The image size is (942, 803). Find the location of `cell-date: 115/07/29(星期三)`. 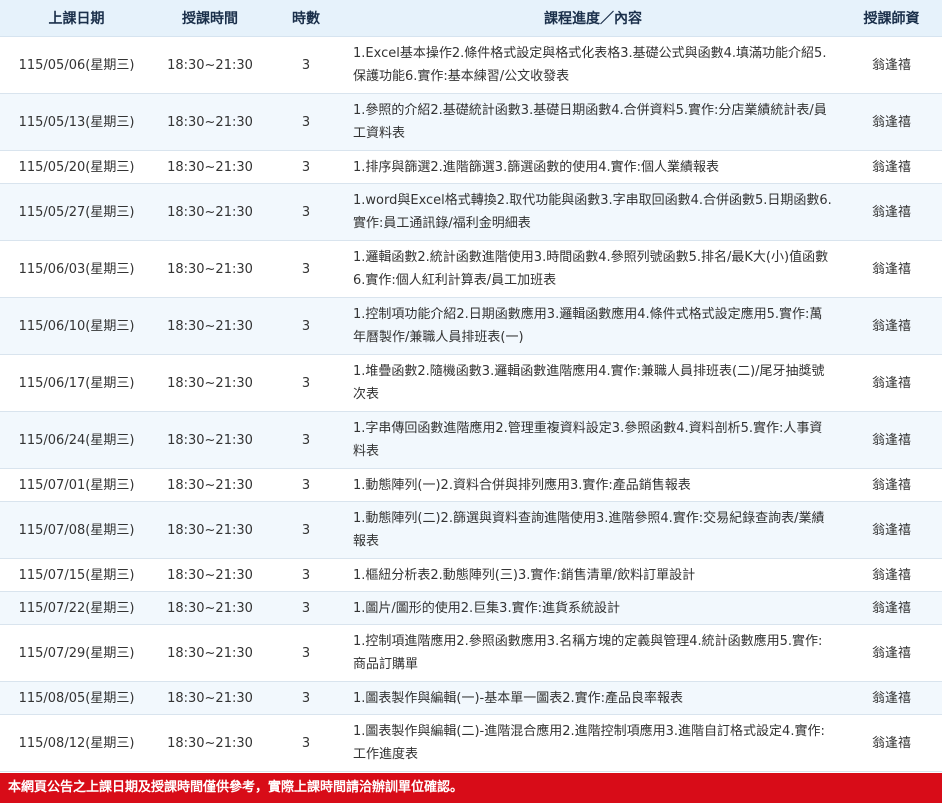

cell-date: 115/07/29(星期三) is located at coordinates (76, 653).